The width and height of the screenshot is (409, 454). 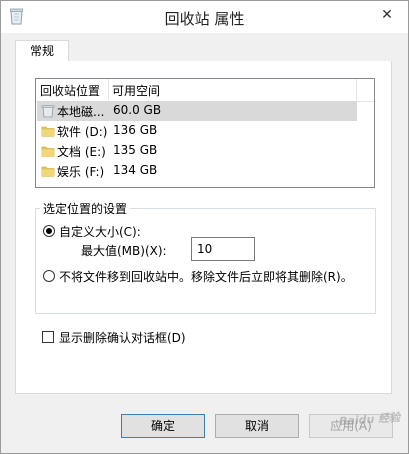 What do you see at coordinates (197, 151) in the screenshot?
I see `list-item: 文档 (E:) 135 GB` at bounding box center [197, 151].